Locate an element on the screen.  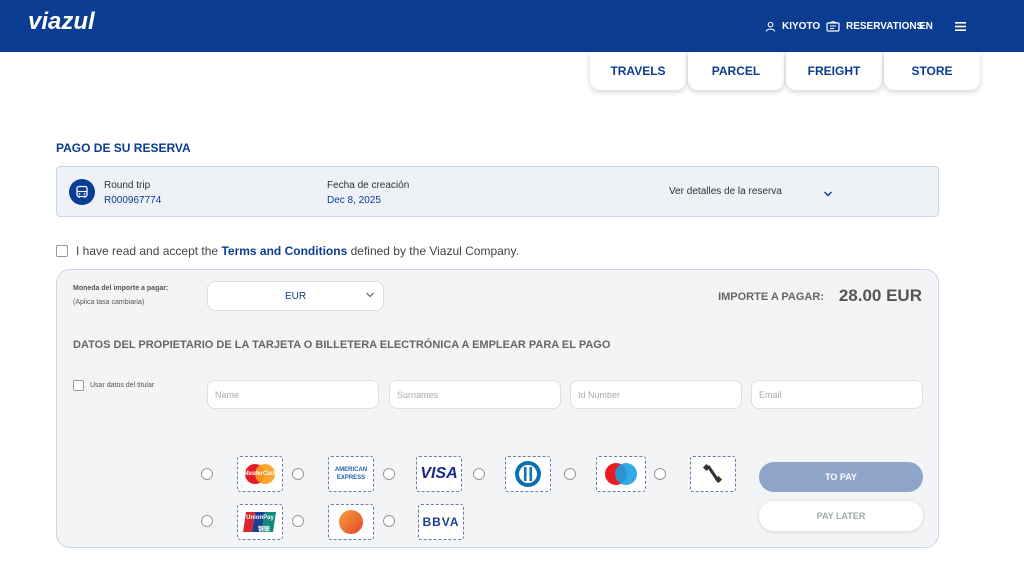
language-selector: EN is located at coordinates (926, 26).